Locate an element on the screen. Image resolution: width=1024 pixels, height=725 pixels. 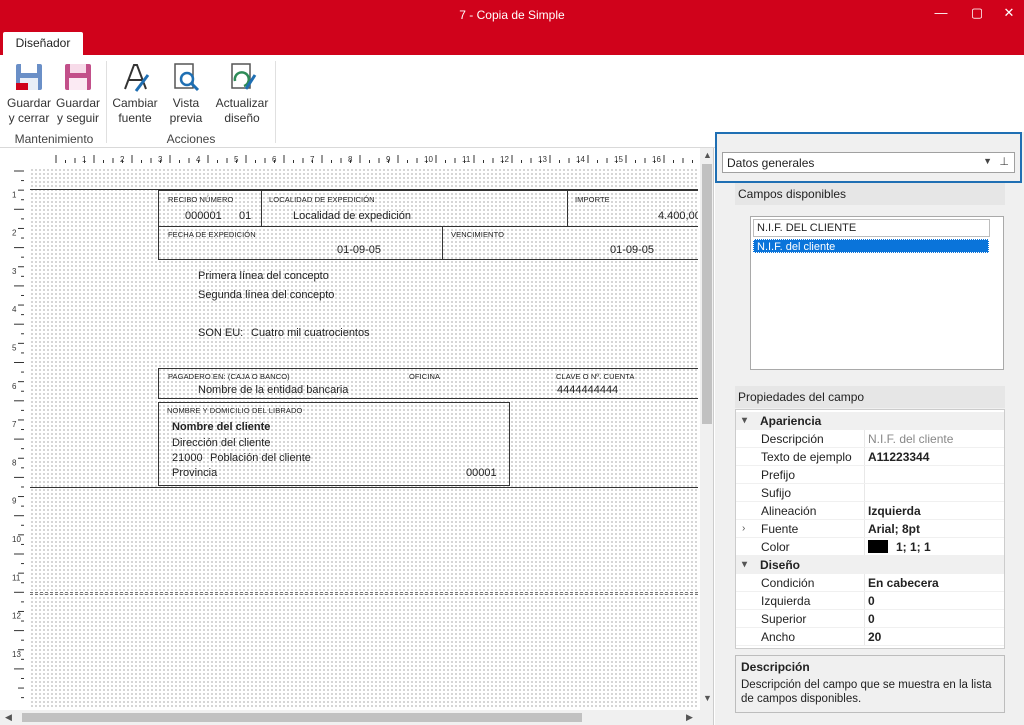
save-icon is located at coordinates (78, 77).